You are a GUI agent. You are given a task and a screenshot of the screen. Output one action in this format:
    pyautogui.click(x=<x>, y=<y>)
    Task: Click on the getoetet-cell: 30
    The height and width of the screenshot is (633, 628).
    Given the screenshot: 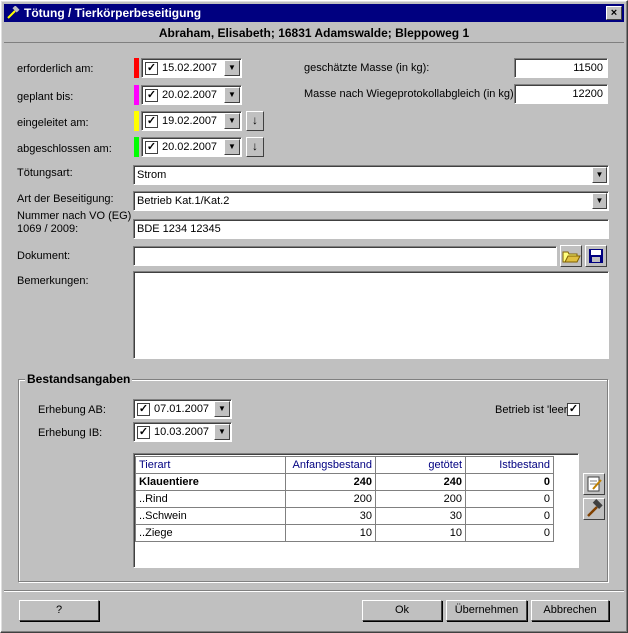 What is the action you would take?
    pyautogui.click(x=420, y=516)
    